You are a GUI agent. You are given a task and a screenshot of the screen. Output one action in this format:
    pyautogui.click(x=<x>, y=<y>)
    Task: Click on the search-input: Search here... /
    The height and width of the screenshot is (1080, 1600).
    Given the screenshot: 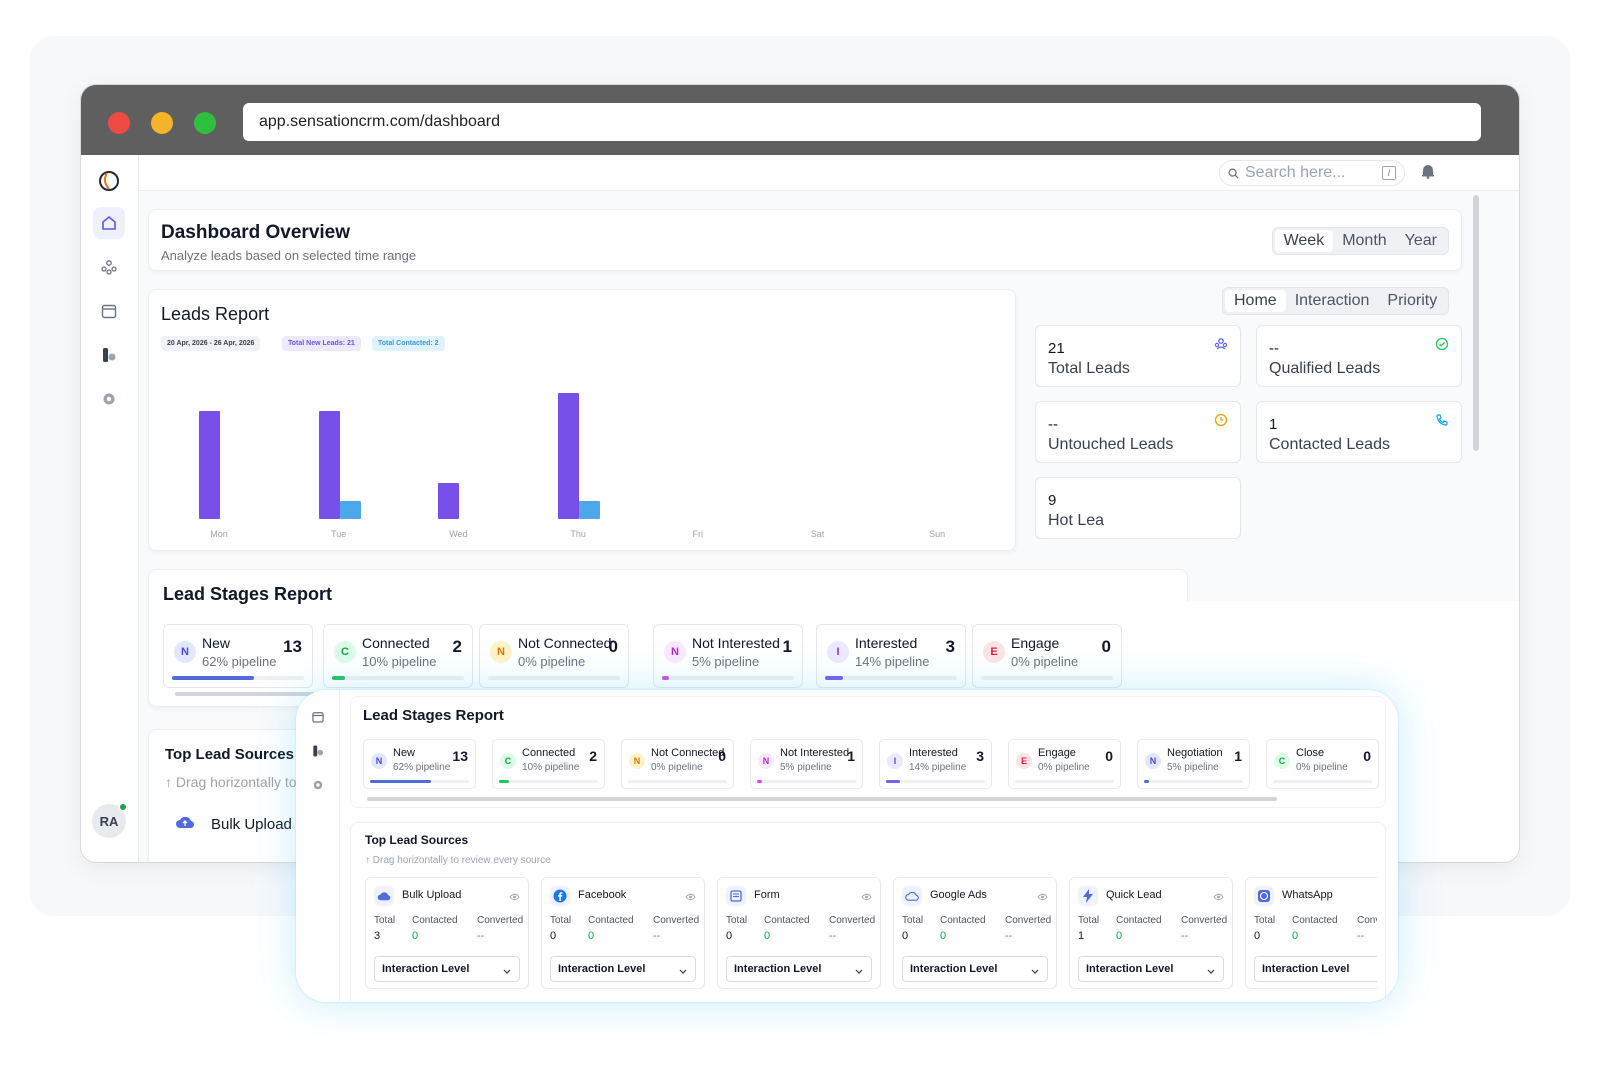 What is the action you would take?
    pyautogui.click(x=1312, y=173)
    